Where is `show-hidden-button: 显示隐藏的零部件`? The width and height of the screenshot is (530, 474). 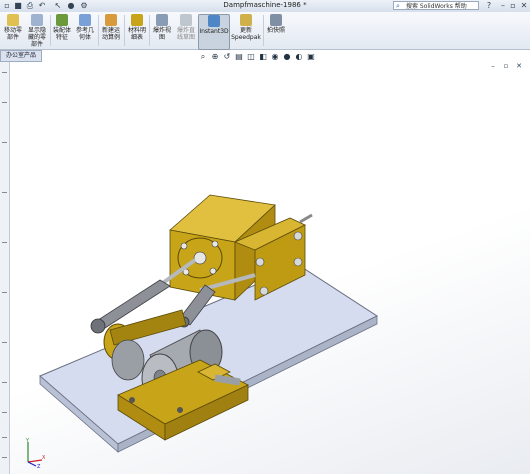
show-hidden-button: 显示隐藏的零部件 is located at coordinates (37, 31).